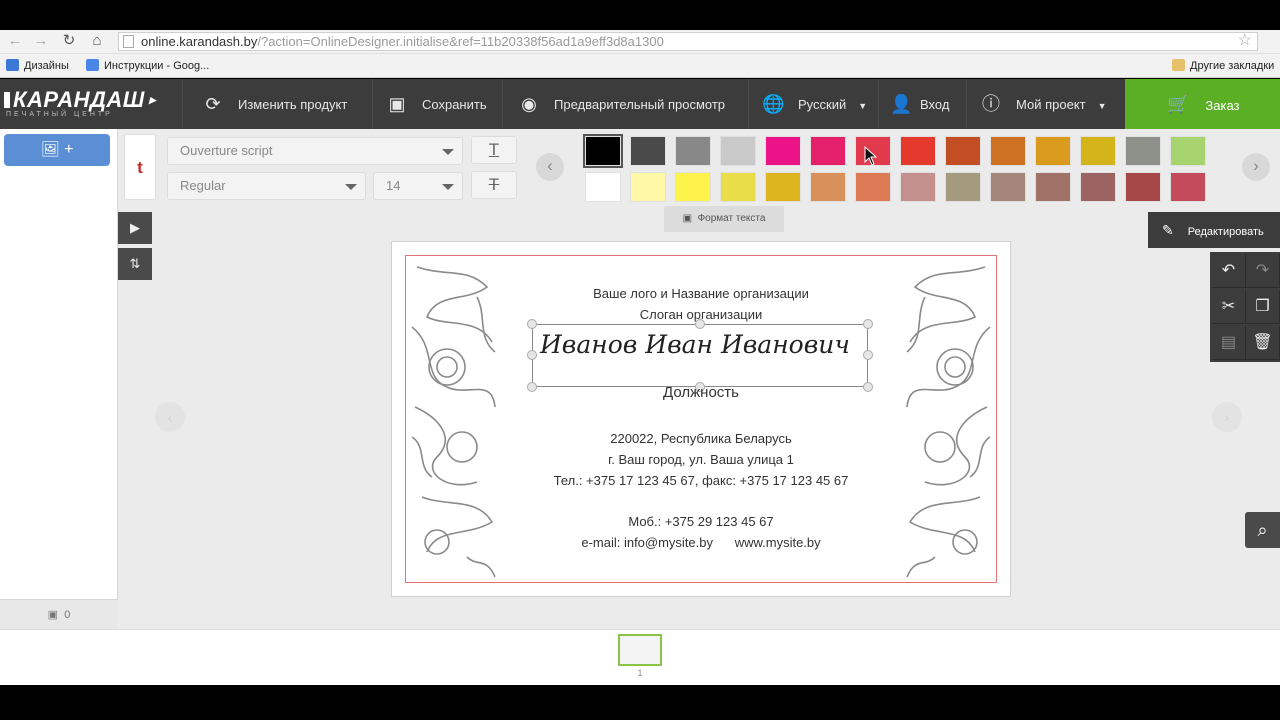 This screenshot has width=1280, height=720. Describe the element at coordinates (701, 459) in the screenshot. I see `card-address-line2: г. Ваш город, ул. Ваша улица 1` at that location.